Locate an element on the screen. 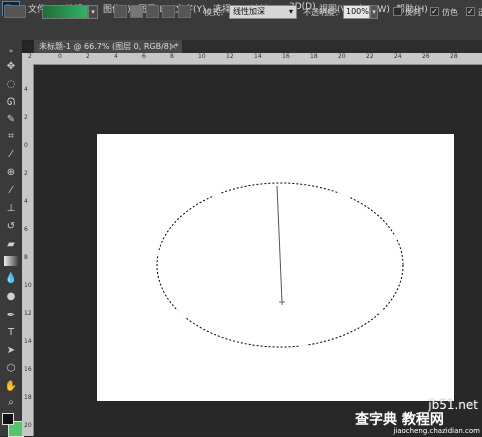 This screenshot has width=482, height=437. healing-brush-tool-icon: ⊕ is located at coordinates (11, 172).